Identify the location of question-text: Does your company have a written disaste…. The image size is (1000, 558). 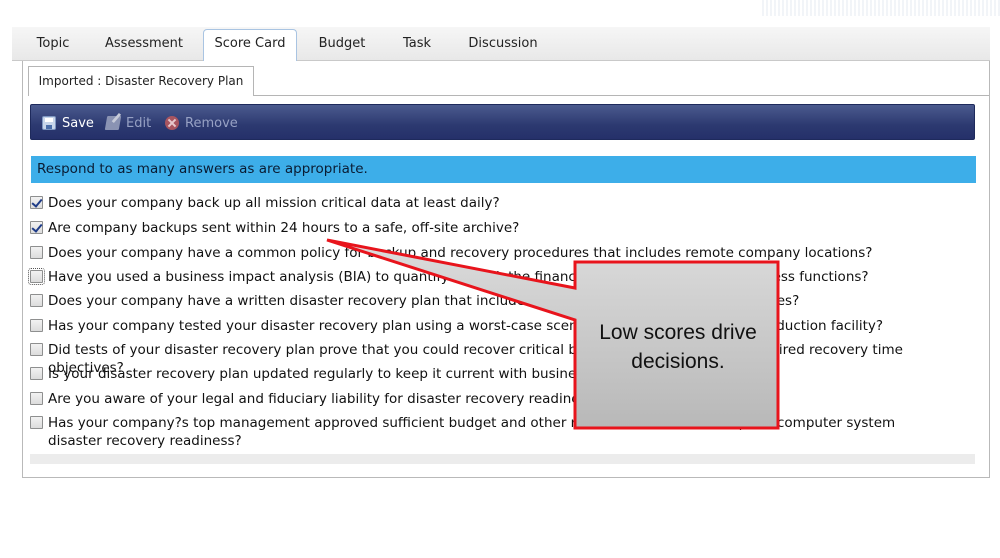
(424, 301).